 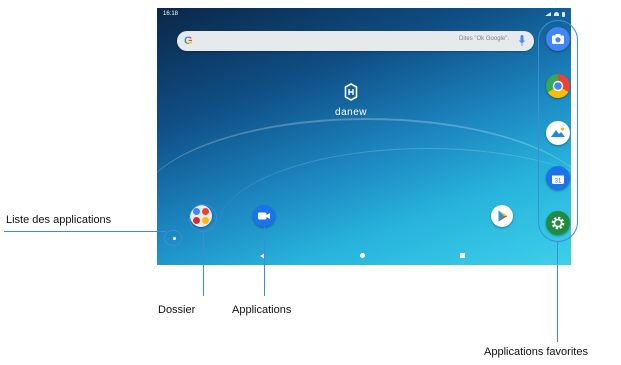 I want to click on chrome-glyph, so click(x=558, y=86).